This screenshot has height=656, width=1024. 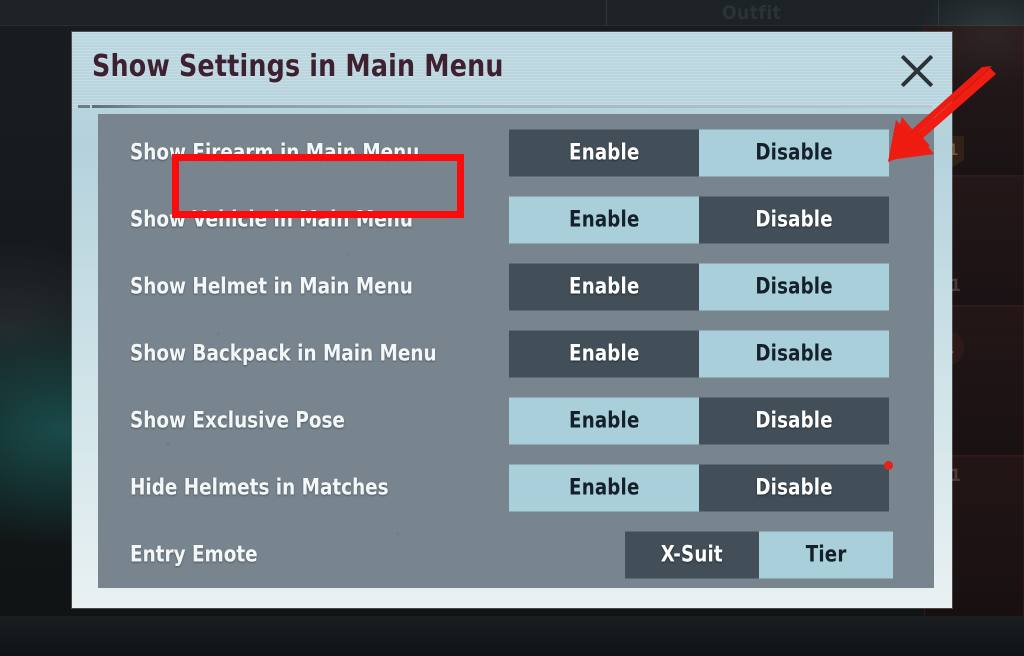 I want to click on settings-row: Hide Helmets in Matches?EnableDisable, so click(x=516, y=488).